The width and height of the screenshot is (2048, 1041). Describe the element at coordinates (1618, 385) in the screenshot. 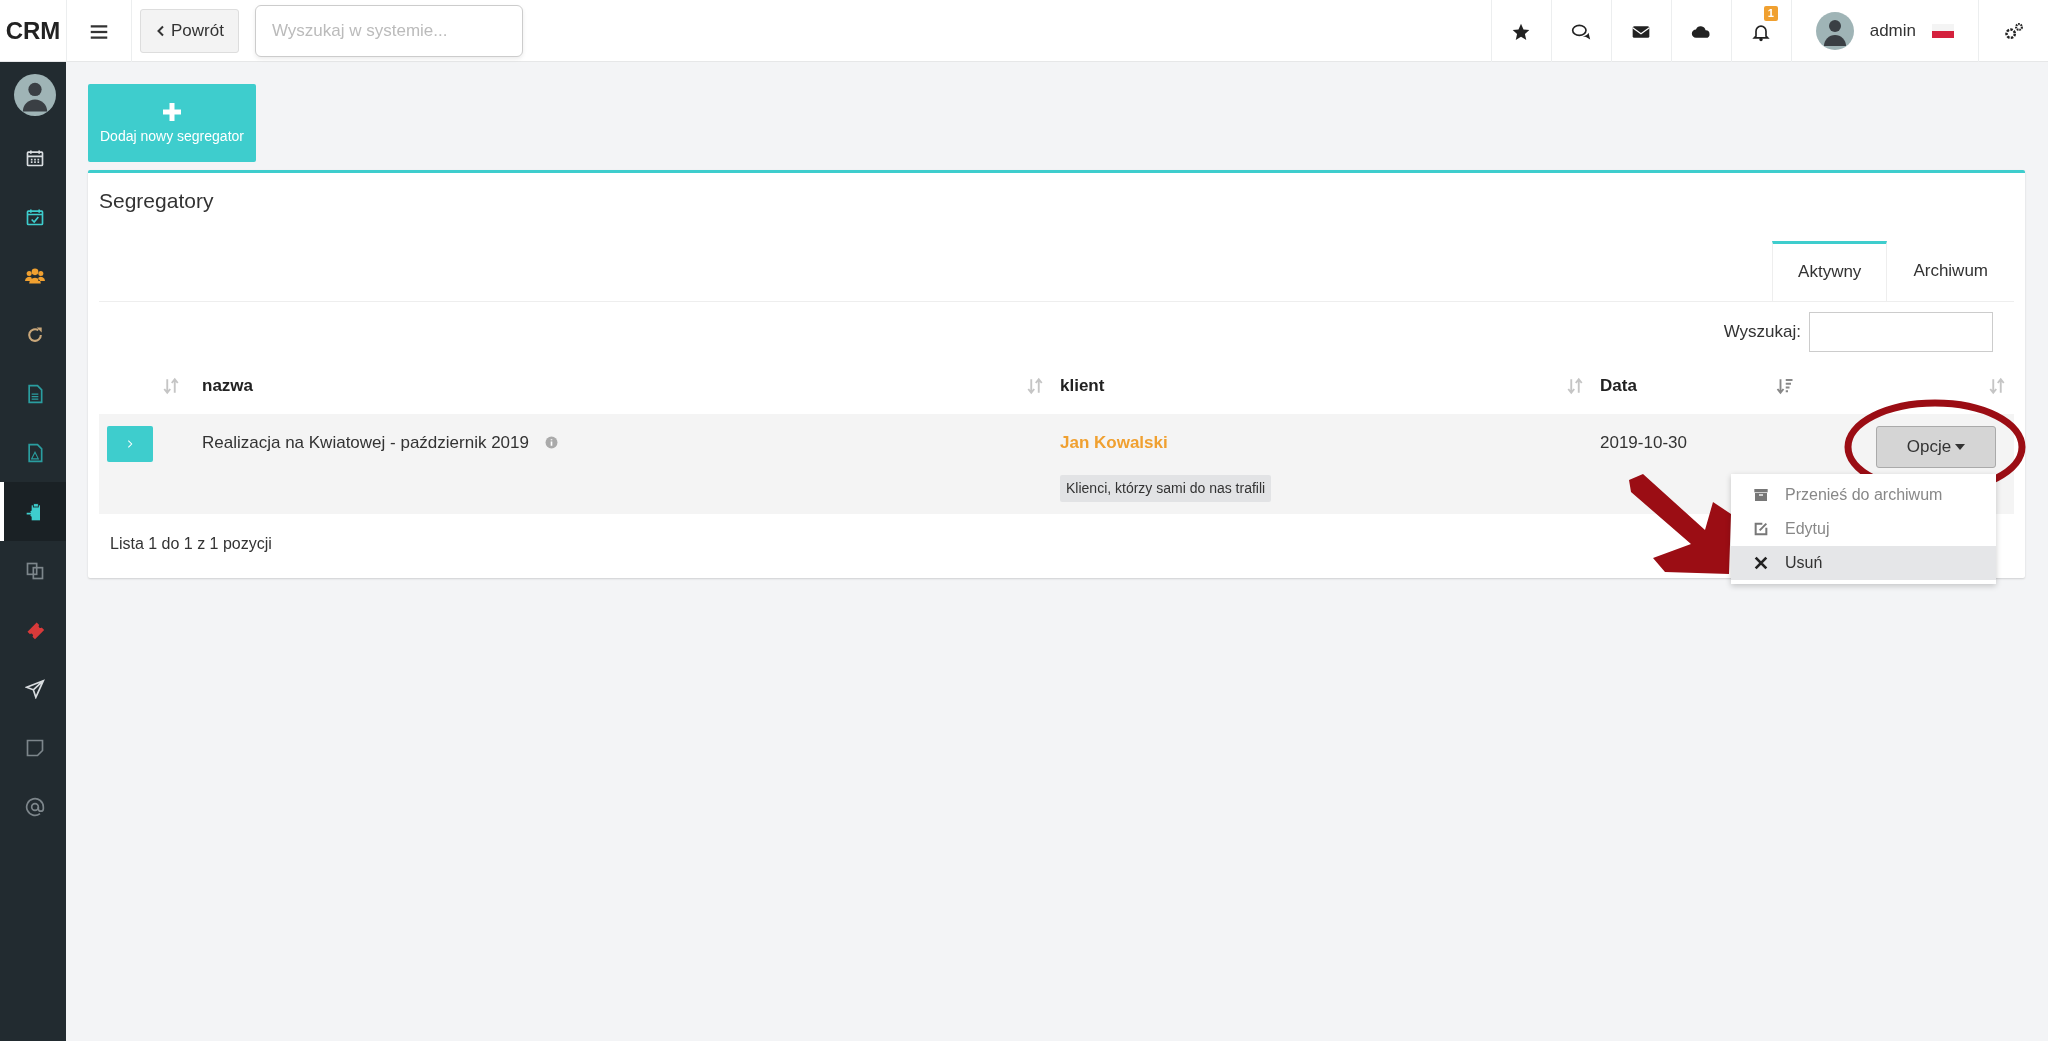

I see `column-header: Data` at that location.